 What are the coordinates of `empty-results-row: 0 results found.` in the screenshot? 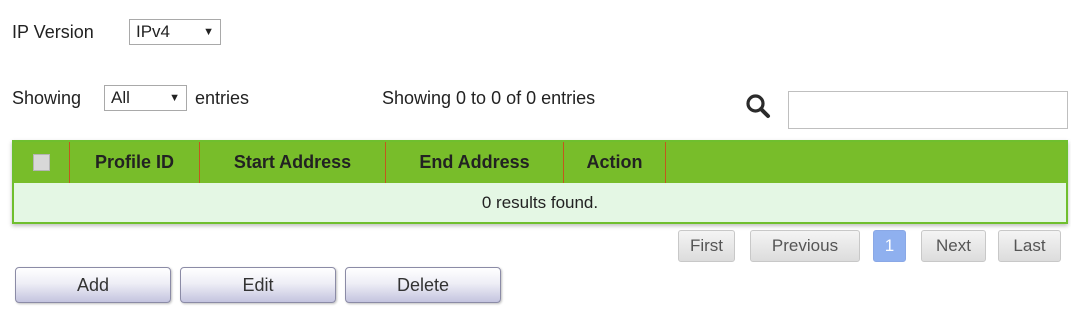 It's located at (540, 202).